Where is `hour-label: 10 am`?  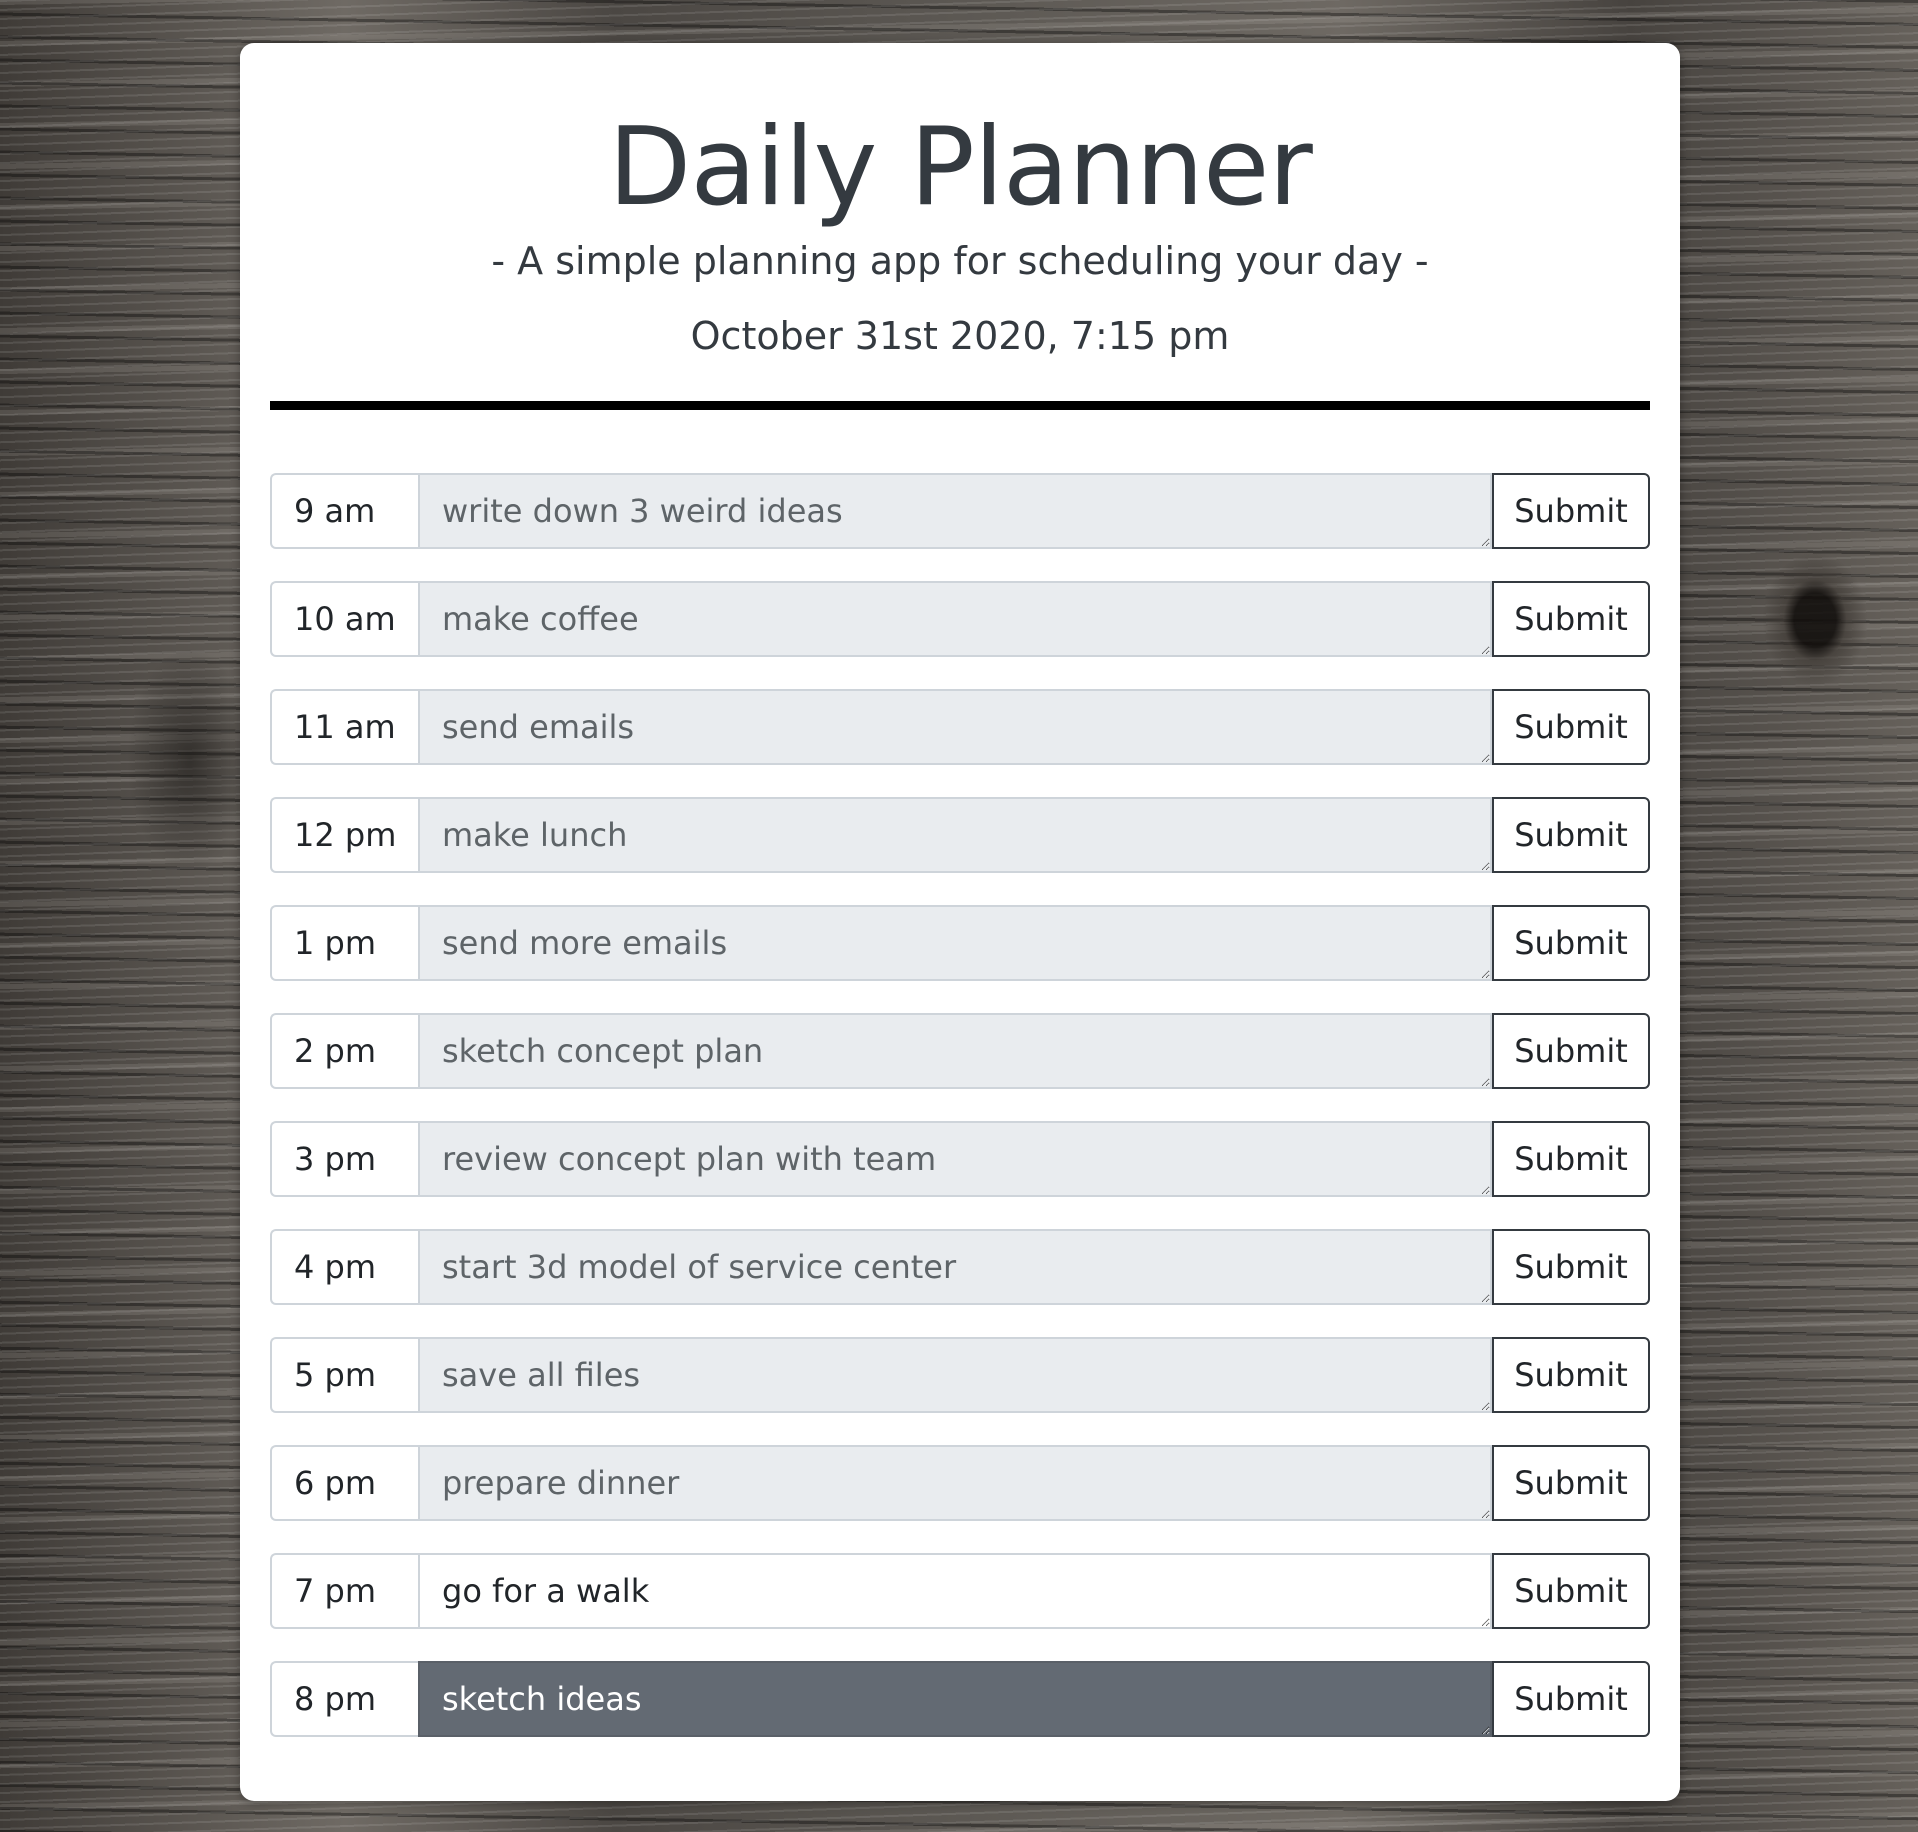 hour-label: 10 am is located at coordinates (344, 619).